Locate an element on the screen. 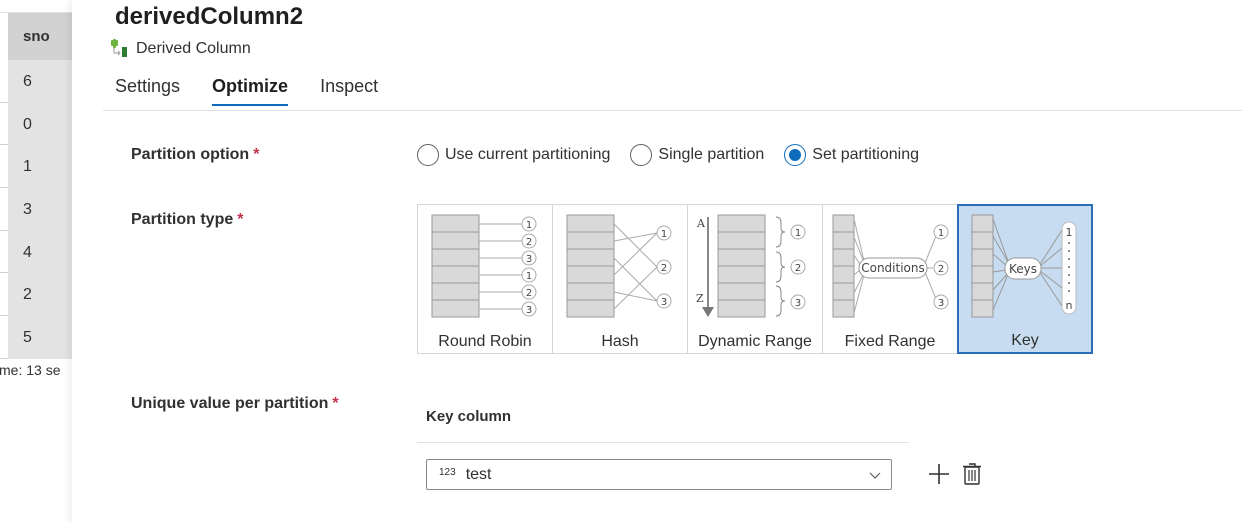 The height and width of the screenshot is (522, 1242). partition-type-label: Fixed Range is located at coordinates (890, 341).